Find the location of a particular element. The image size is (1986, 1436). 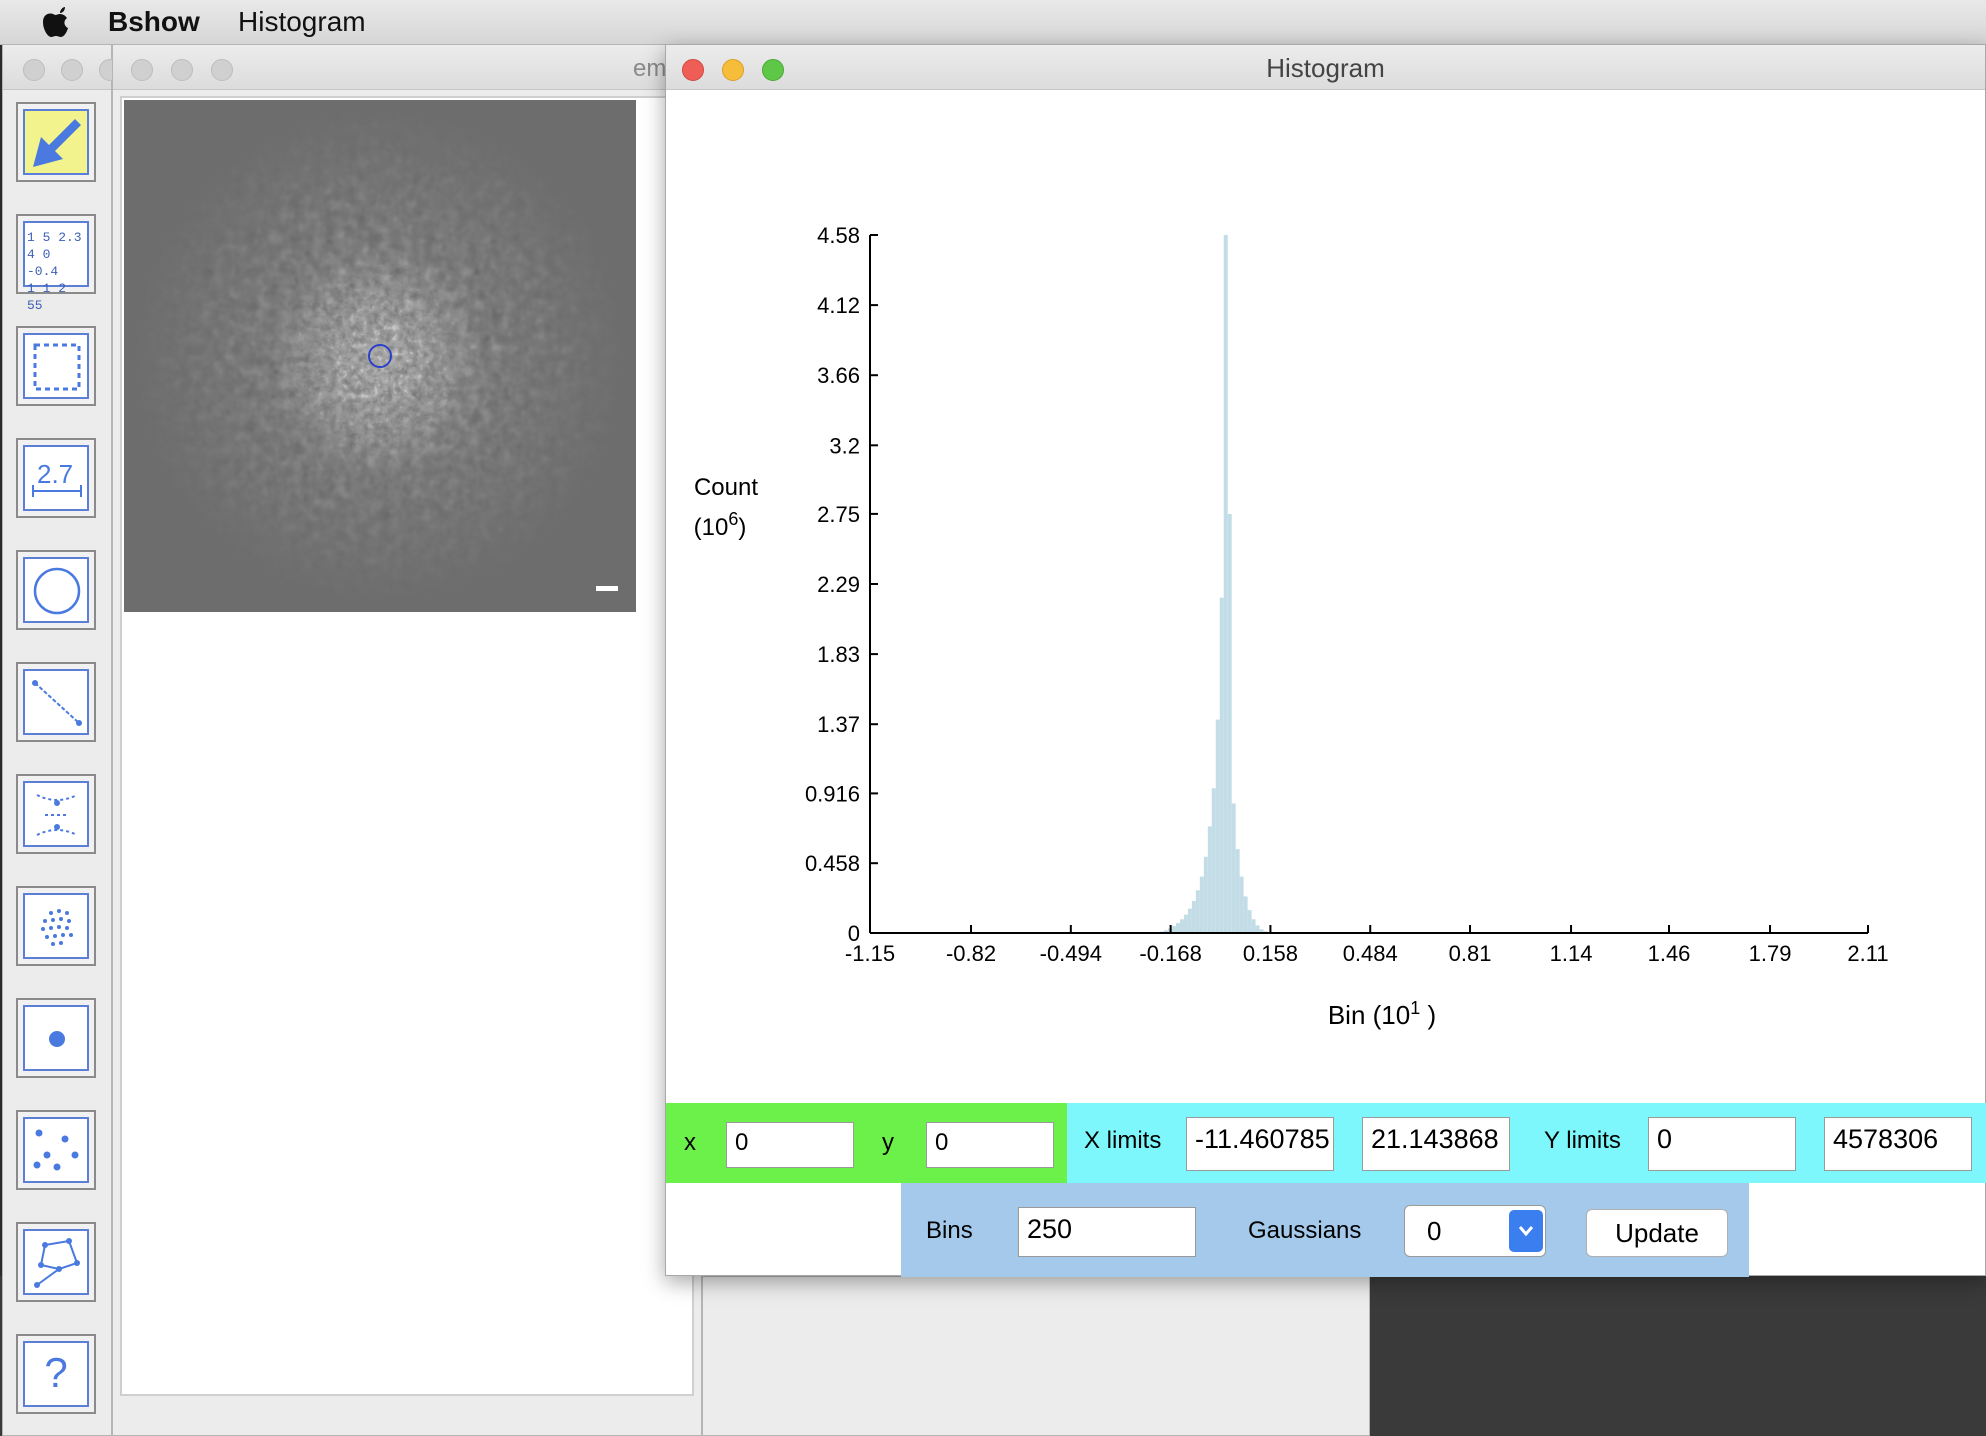

update-button: Update is located at coordinates (1657, 1233).